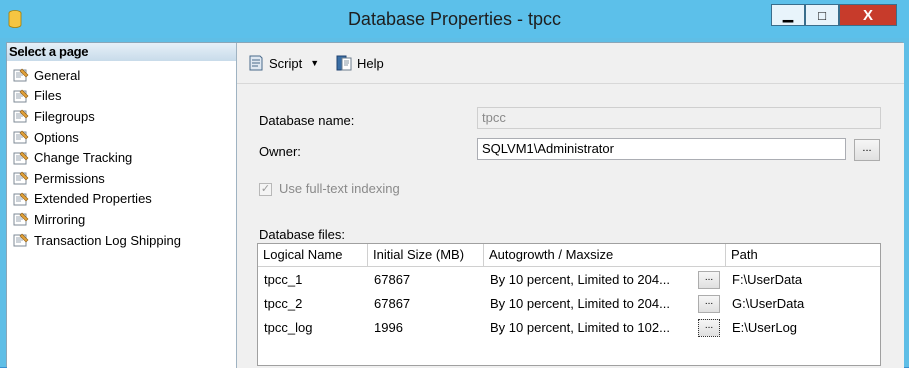 This screenshot has height=368, width=909. I want to click on fulltext-checkbox: ✓, so click(265, 189).